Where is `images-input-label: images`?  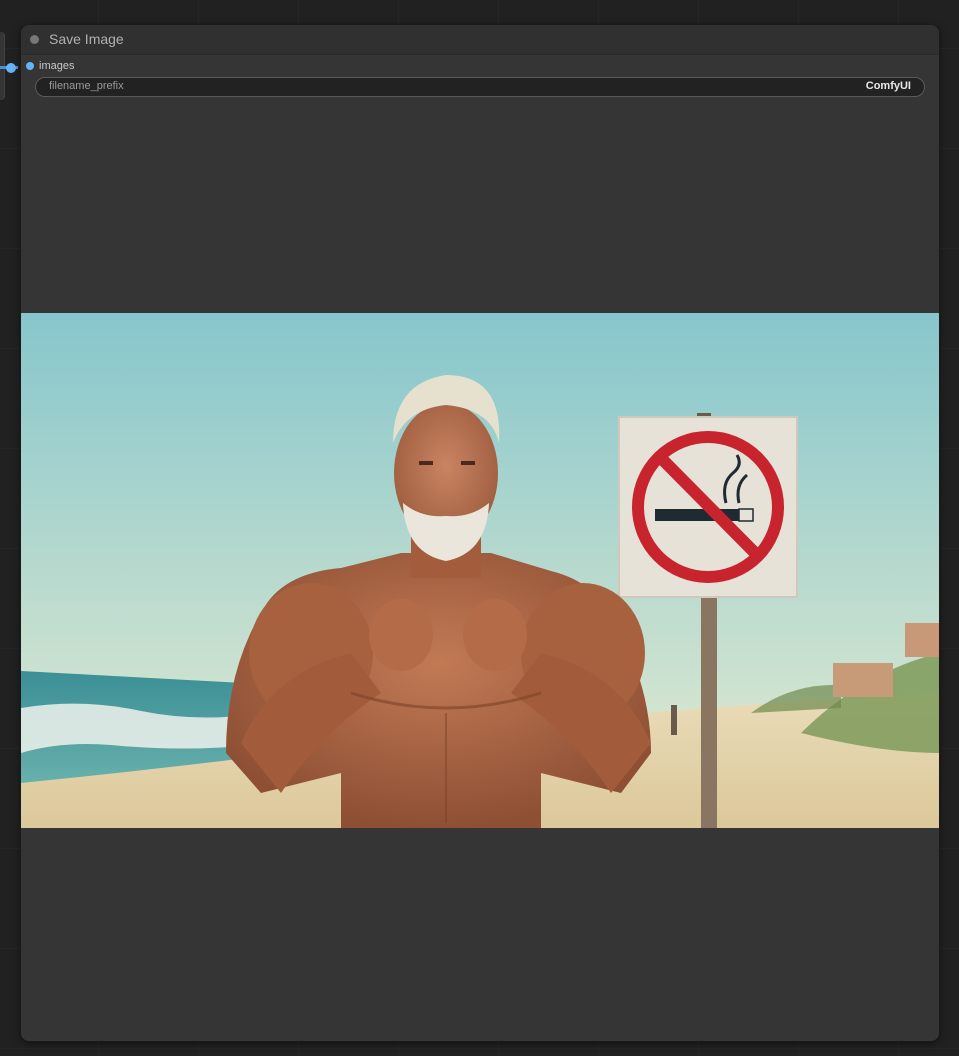 images-input-label: images is located at coordinates (57, 66).